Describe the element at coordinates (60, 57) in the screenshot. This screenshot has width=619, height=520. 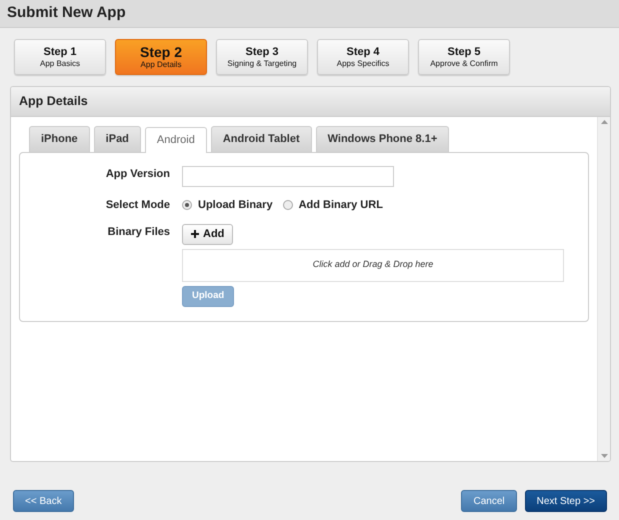
I see `step-button: Step 1 App Basics` at that location.